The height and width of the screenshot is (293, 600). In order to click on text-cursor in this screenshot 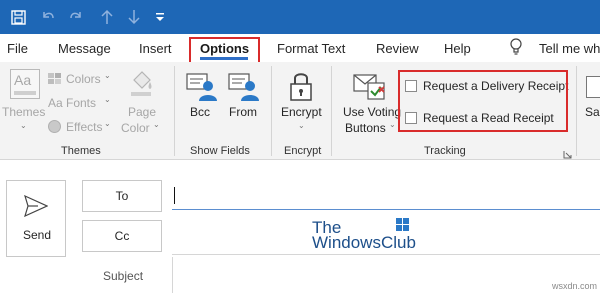, I will do `click(174, 195)`.